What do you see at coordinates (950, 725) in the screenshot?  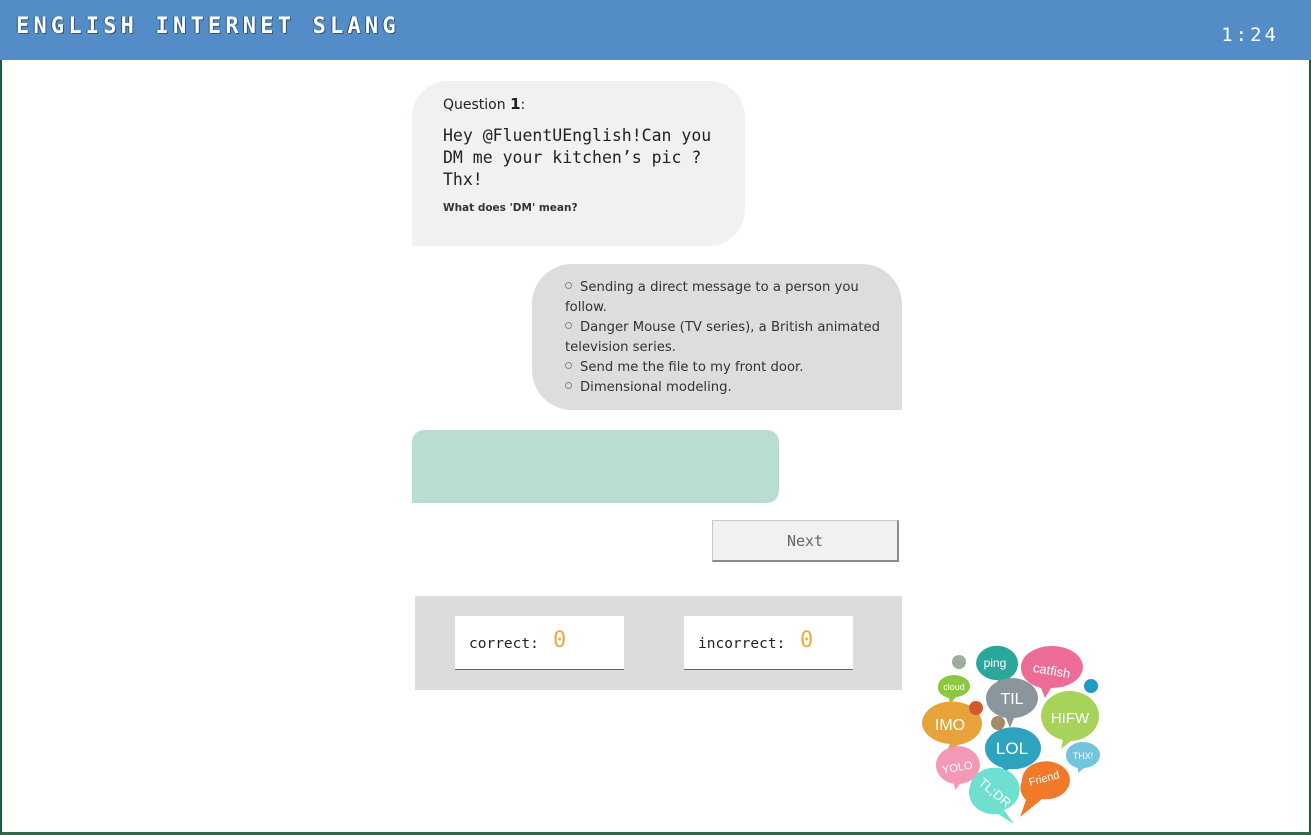 I see `slang-word: IMO` at bounding box center [950, 725].